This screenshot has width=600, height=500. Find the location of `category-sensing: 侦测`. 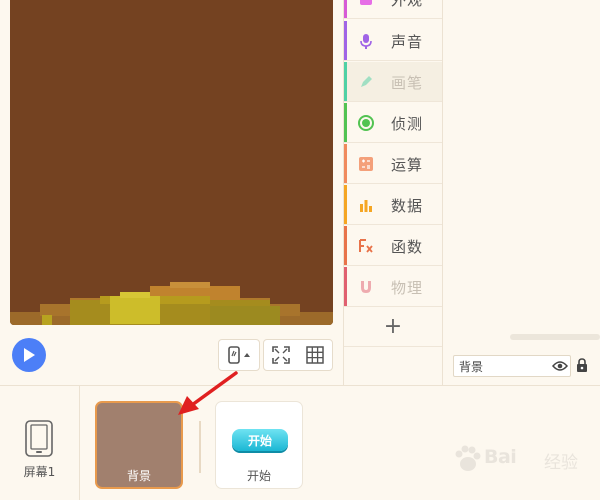

category-sensing: 侦测 is located at coordinates (393, 123).